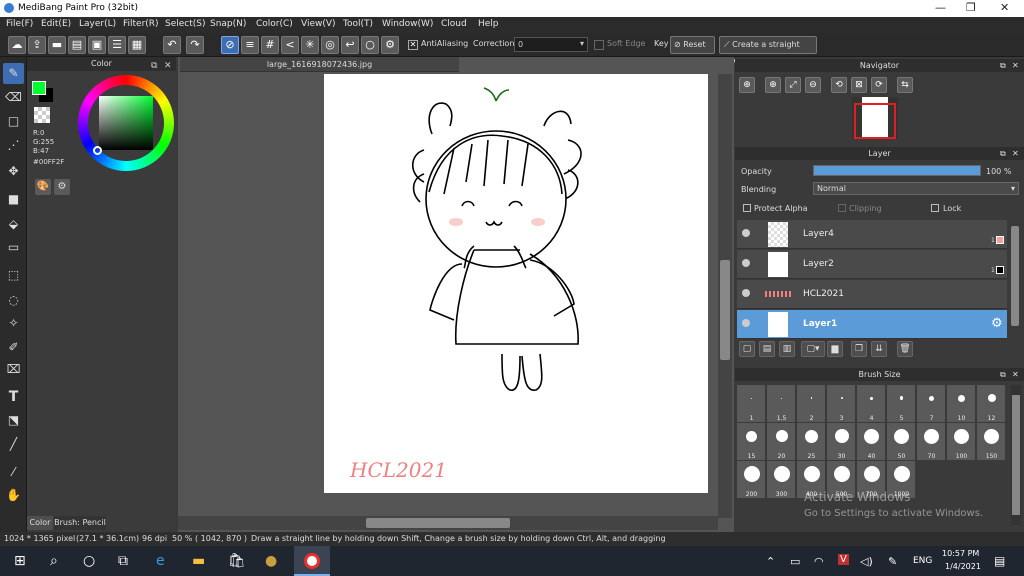 The width and height of the screenshot is (1024, 576). What do you see at coordinates (43, 187) in the screenshot?
I see `palette-icon: 🎨` at bounding box center [43, 187].